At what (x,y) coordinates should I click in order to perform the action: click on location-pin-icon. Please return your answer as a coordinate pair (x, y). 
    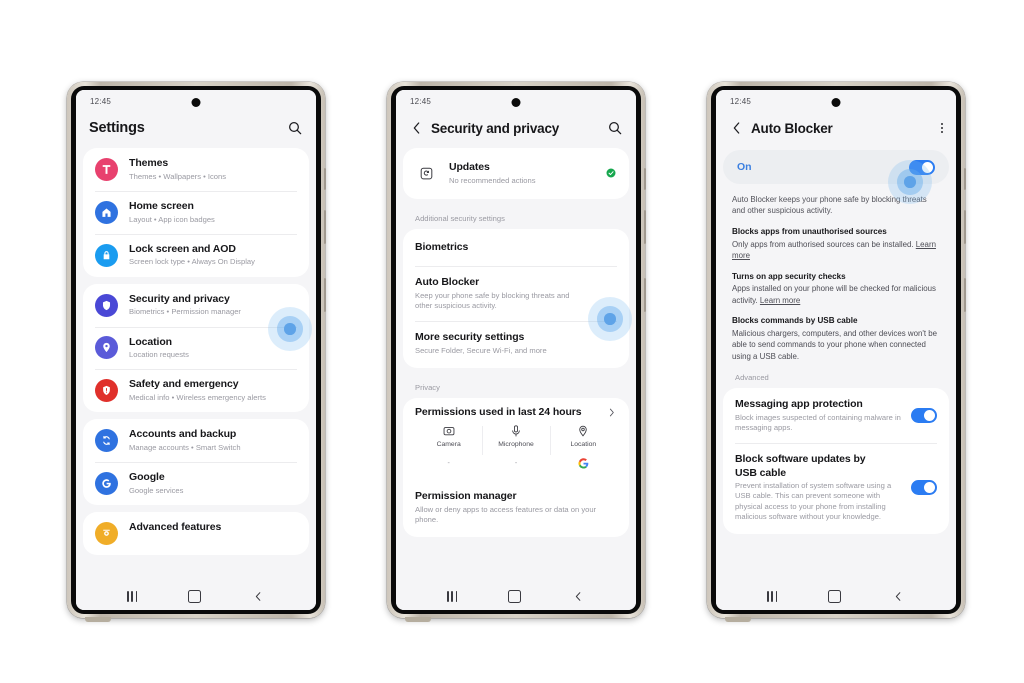
    Looking at the image, I should click on (106, 348).